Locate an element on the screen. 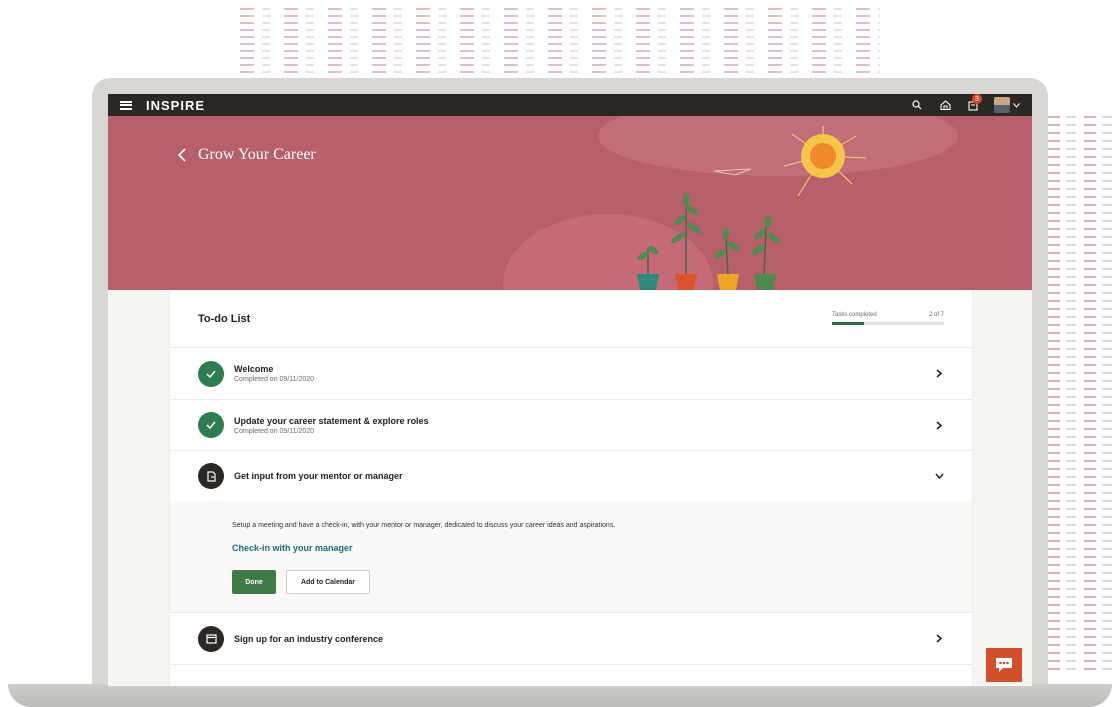  document-icon is located at coordinates (211, 476).